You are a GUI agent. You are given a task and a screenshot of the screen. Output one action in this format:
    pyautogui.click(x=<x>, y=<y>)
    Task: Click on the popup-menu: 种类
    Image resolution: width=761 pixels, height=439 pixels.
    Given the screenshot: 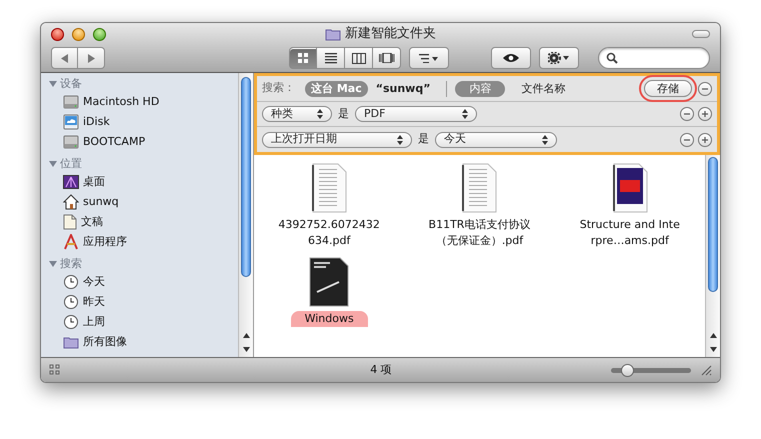 What is the action you would take?
    pyautogui.click(x=297, y=114)
    